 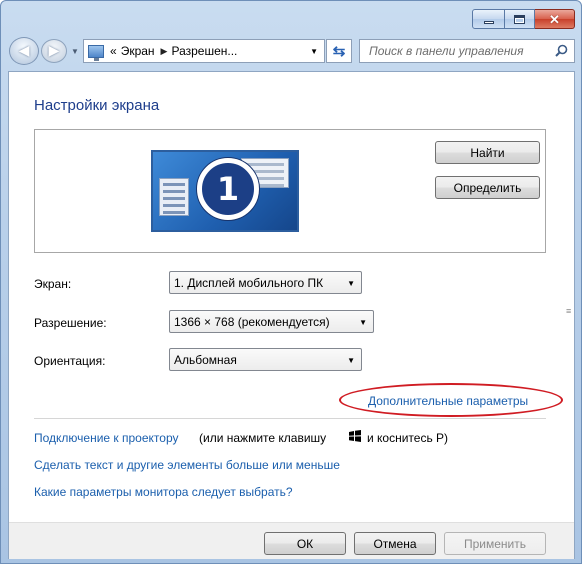 I want to click on maximize-button, so click(x=520, y=19).